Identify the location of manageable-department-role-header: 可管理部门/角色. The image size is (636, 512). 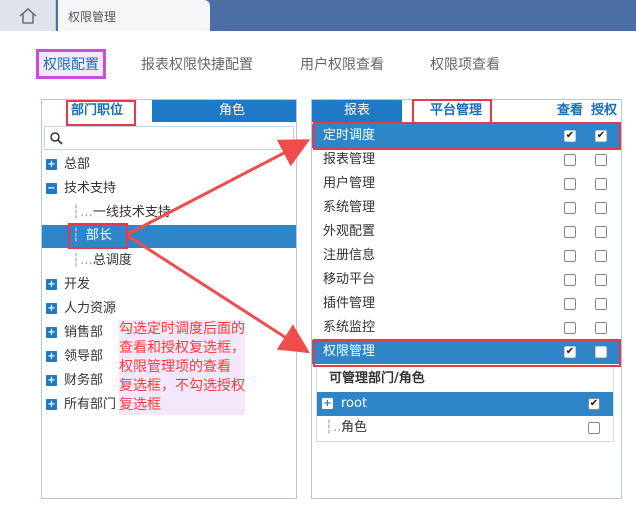
(465, 378).